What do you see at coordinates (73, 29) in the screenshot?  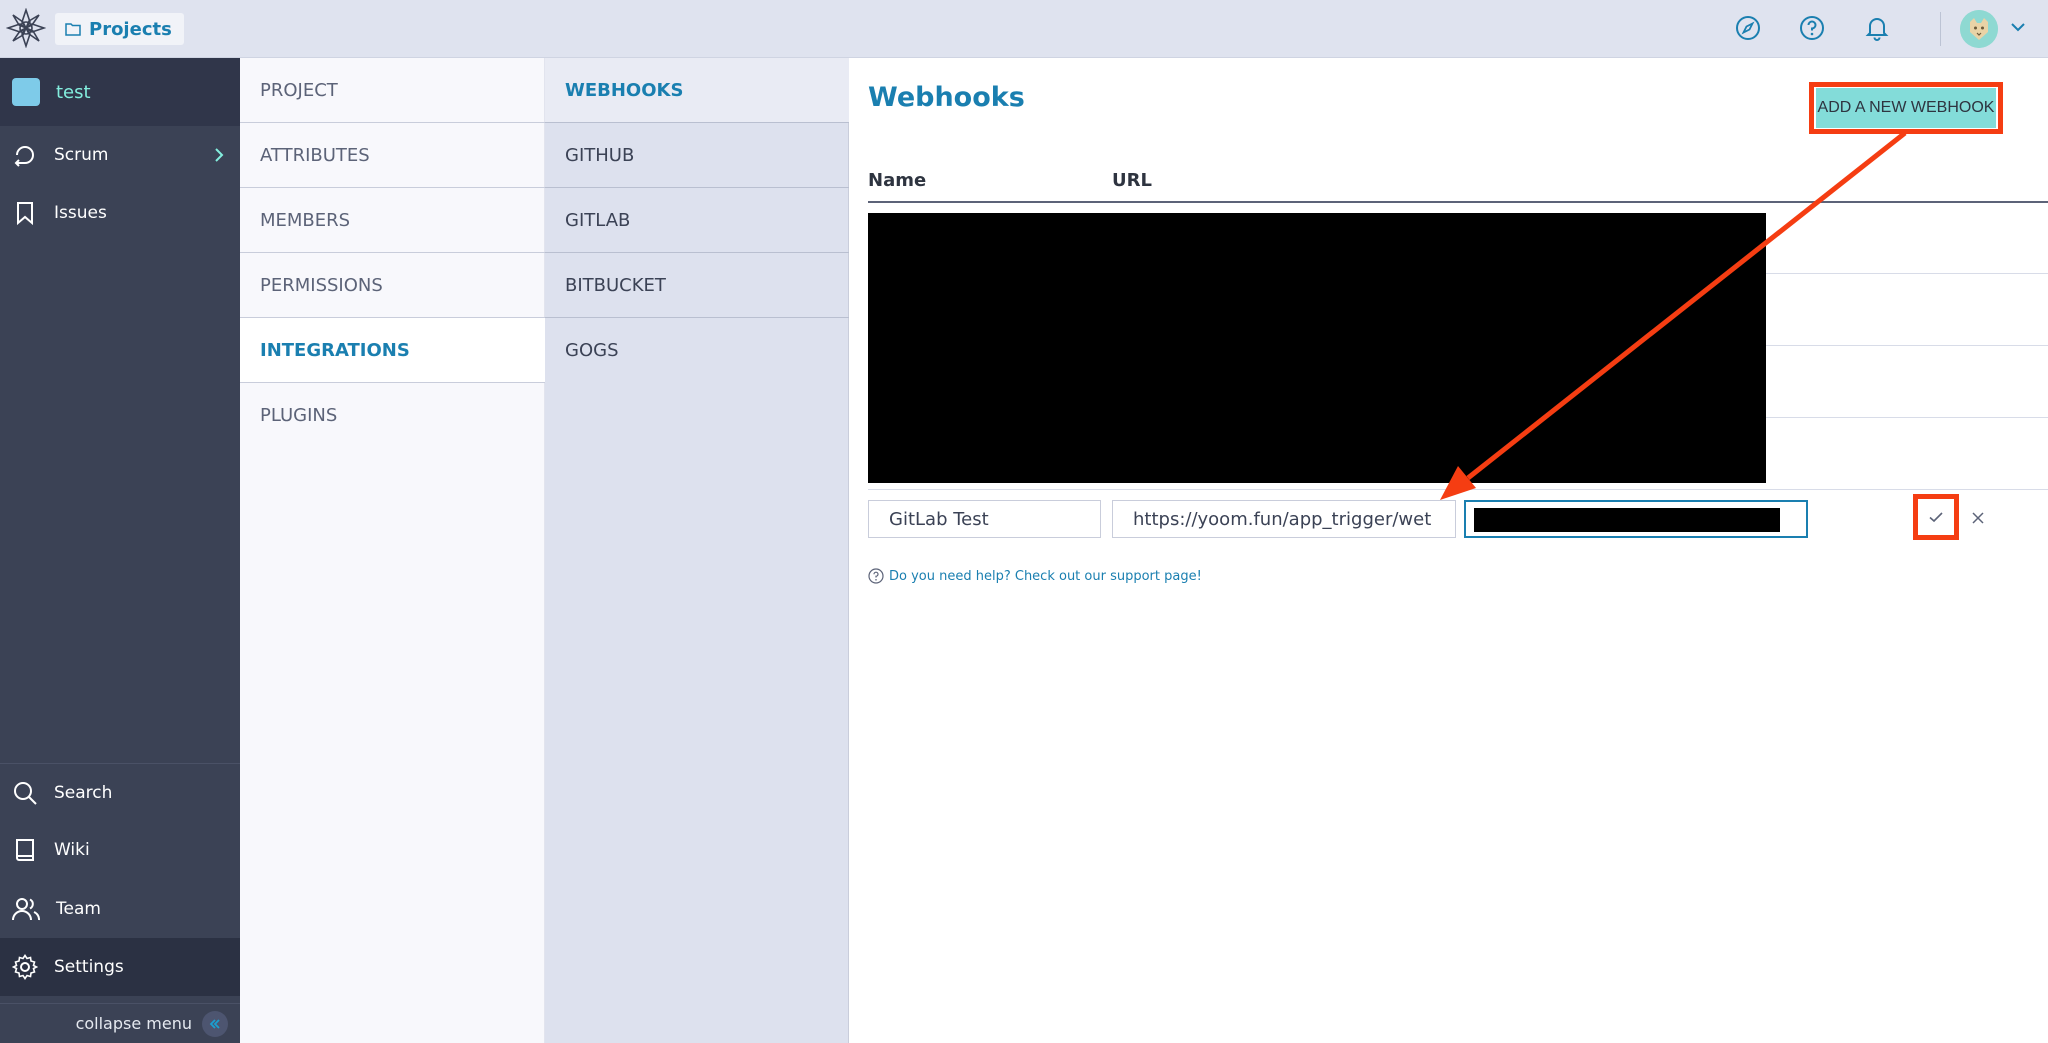 I see `folder-icon` at bounding box center [73, 29].